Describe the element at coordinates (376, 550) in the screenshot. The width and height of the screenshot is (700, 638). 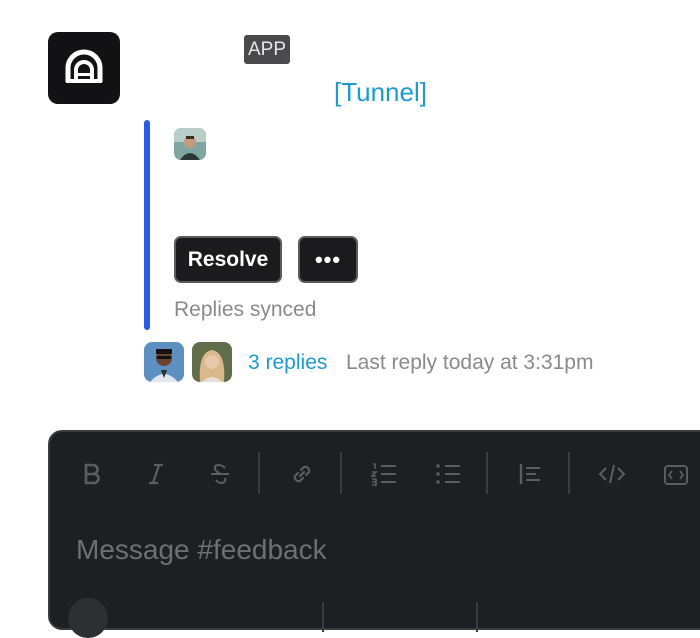
I see `message-input` at that location.